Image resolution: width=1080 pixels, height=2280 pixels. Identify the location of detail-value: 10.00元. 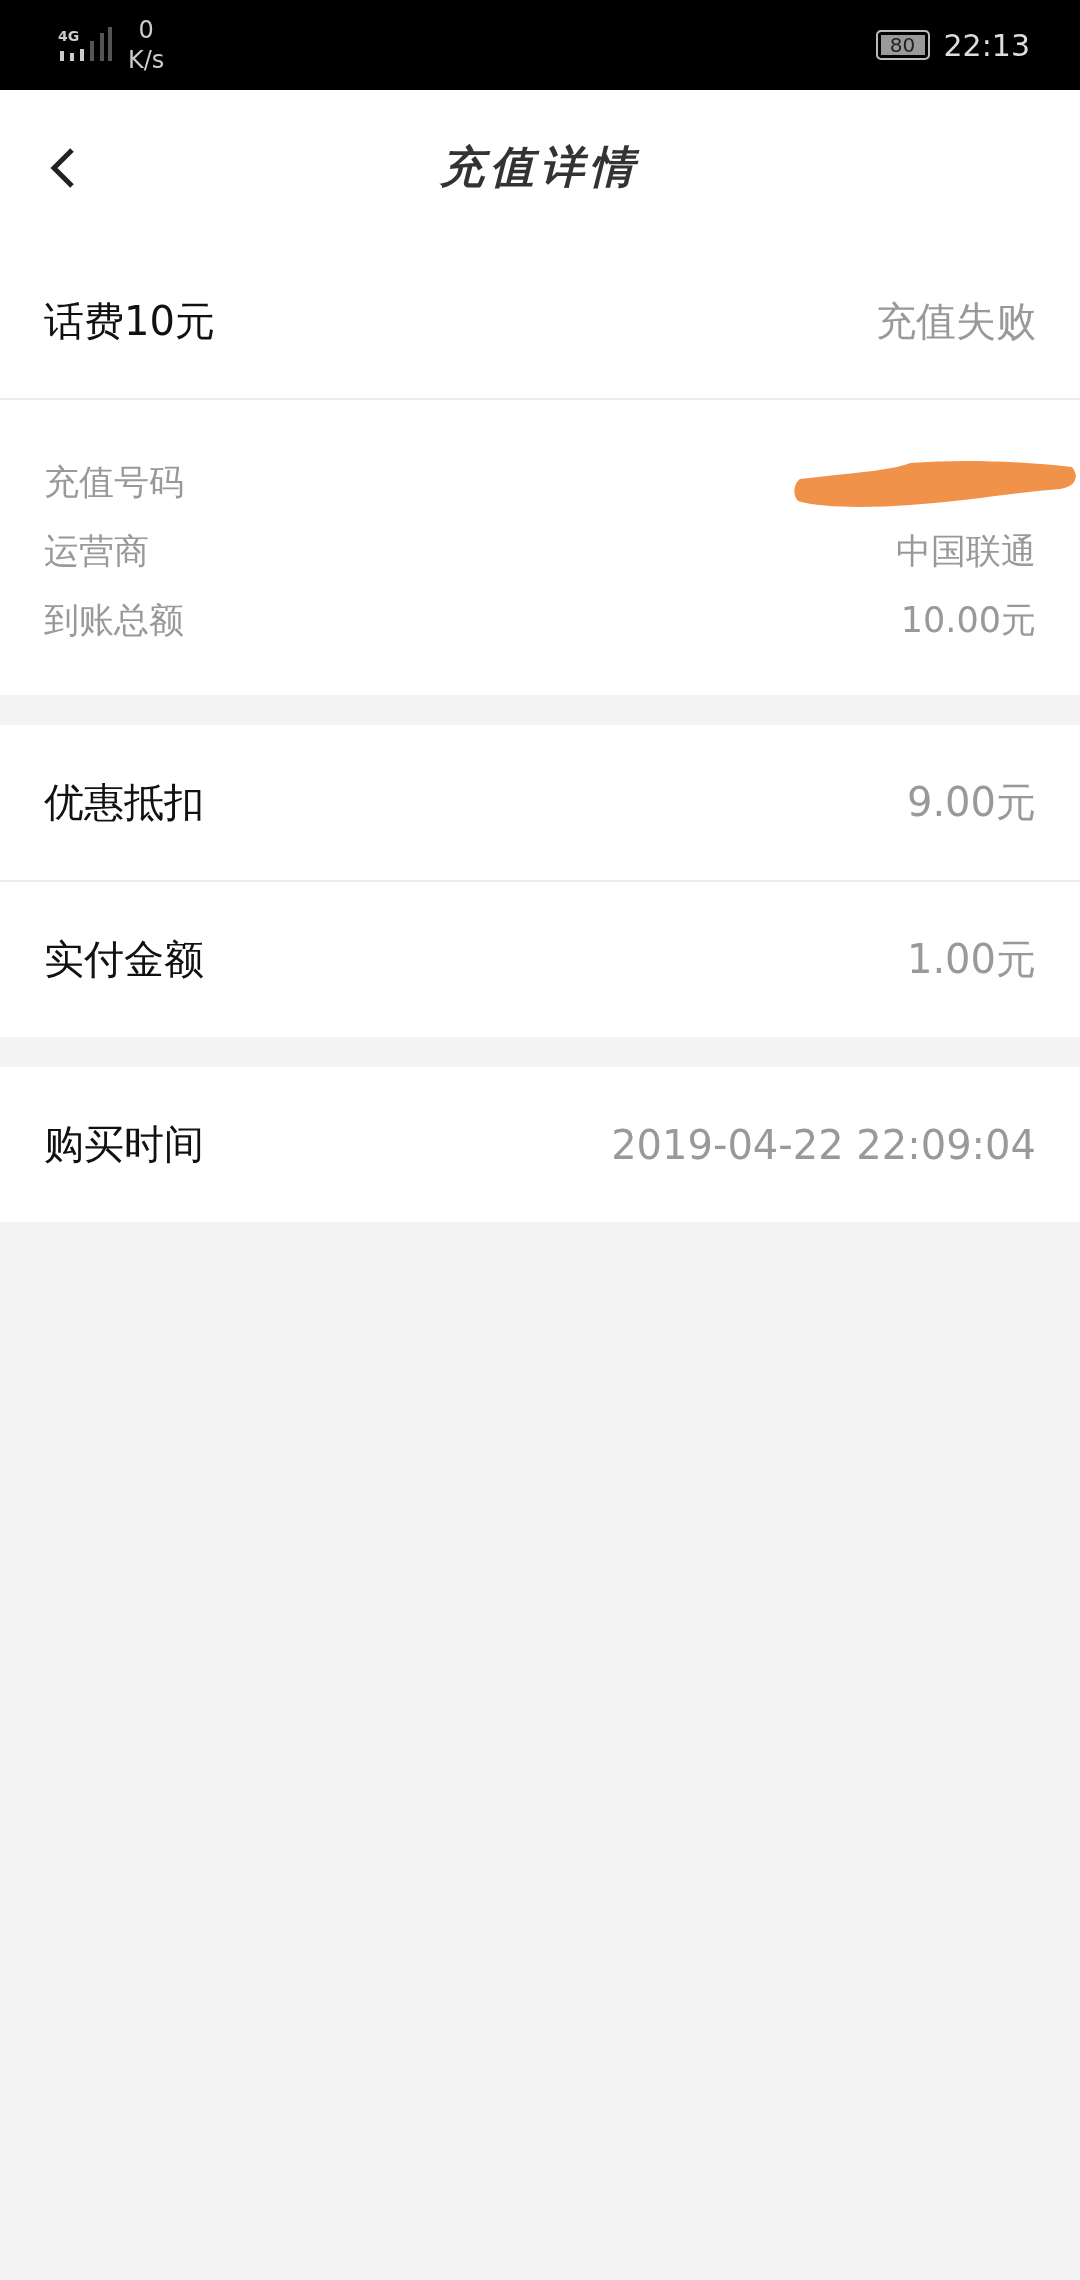
(968, 620).